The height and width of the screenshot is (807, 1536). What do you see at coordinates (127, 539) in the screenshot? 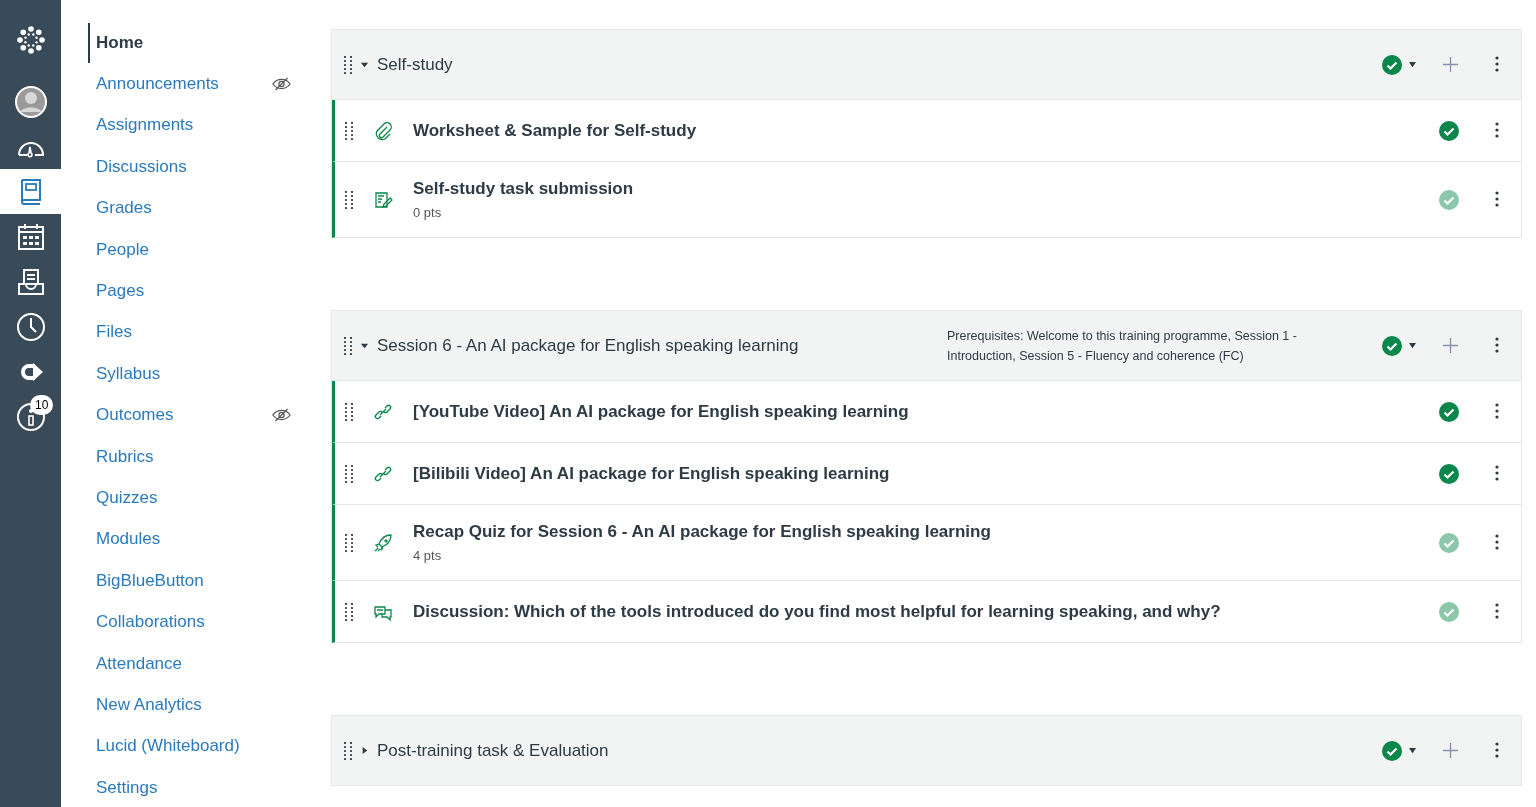
I see `course-nav-link: Modules` at bounding box center [127, 539].